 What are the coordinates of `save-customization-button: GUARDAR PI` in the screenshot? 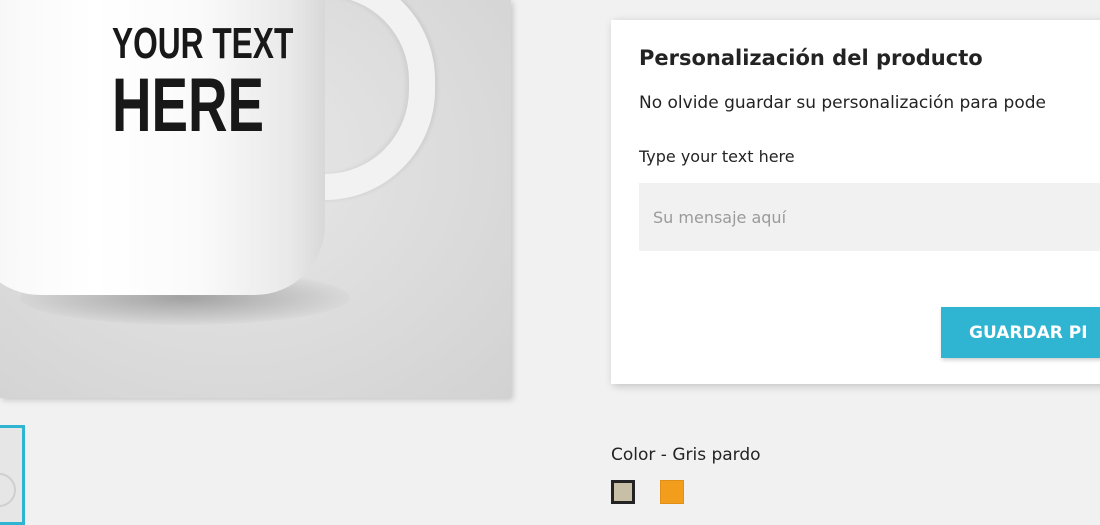 It's located at (1020, 332).